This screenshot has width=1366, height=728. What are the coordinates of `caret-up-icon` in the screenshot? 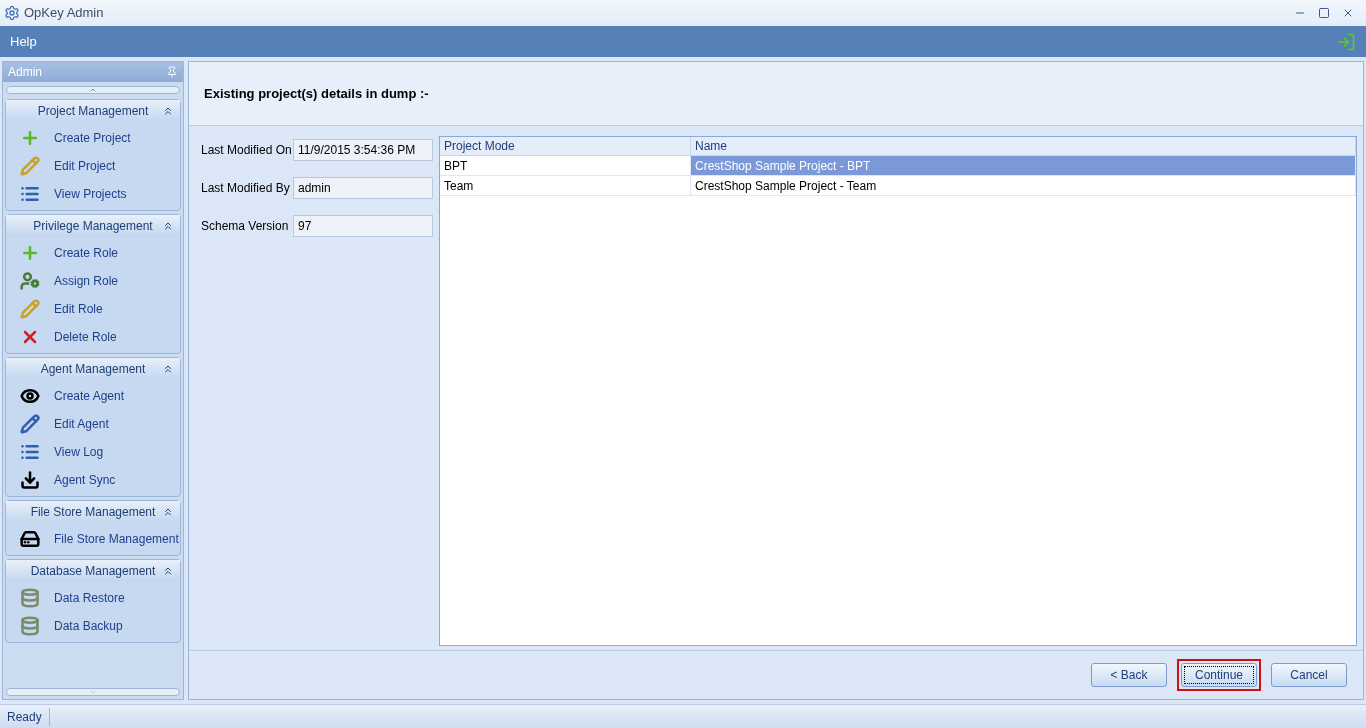 It's located at (93, 90).